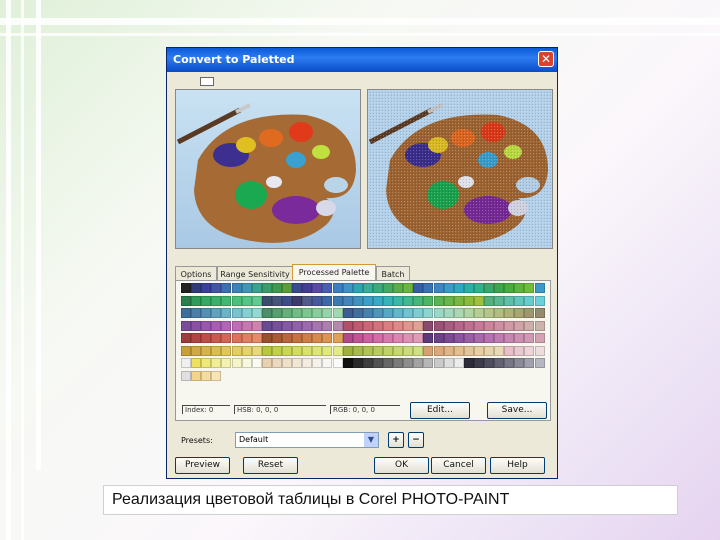 The height and width of the screenshot is (540, 720). What do you see at coordinates (362, 60) in the screenshot?
I see `dialog-titlebar: Convert to Paletted ✕` at bounding box center [362, 60].